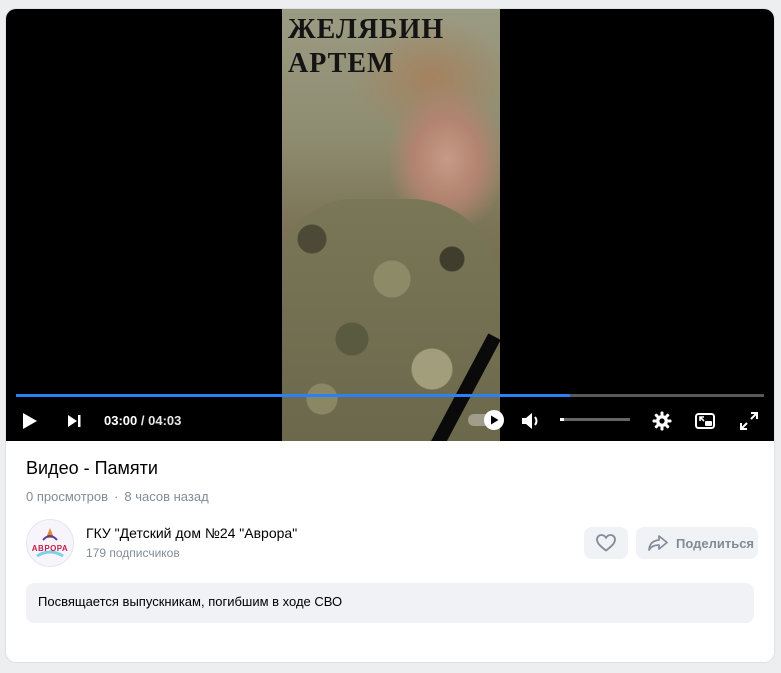 The height and width of the screenshot is (673, 781). I want to click on volume-level, so click(562, 419).